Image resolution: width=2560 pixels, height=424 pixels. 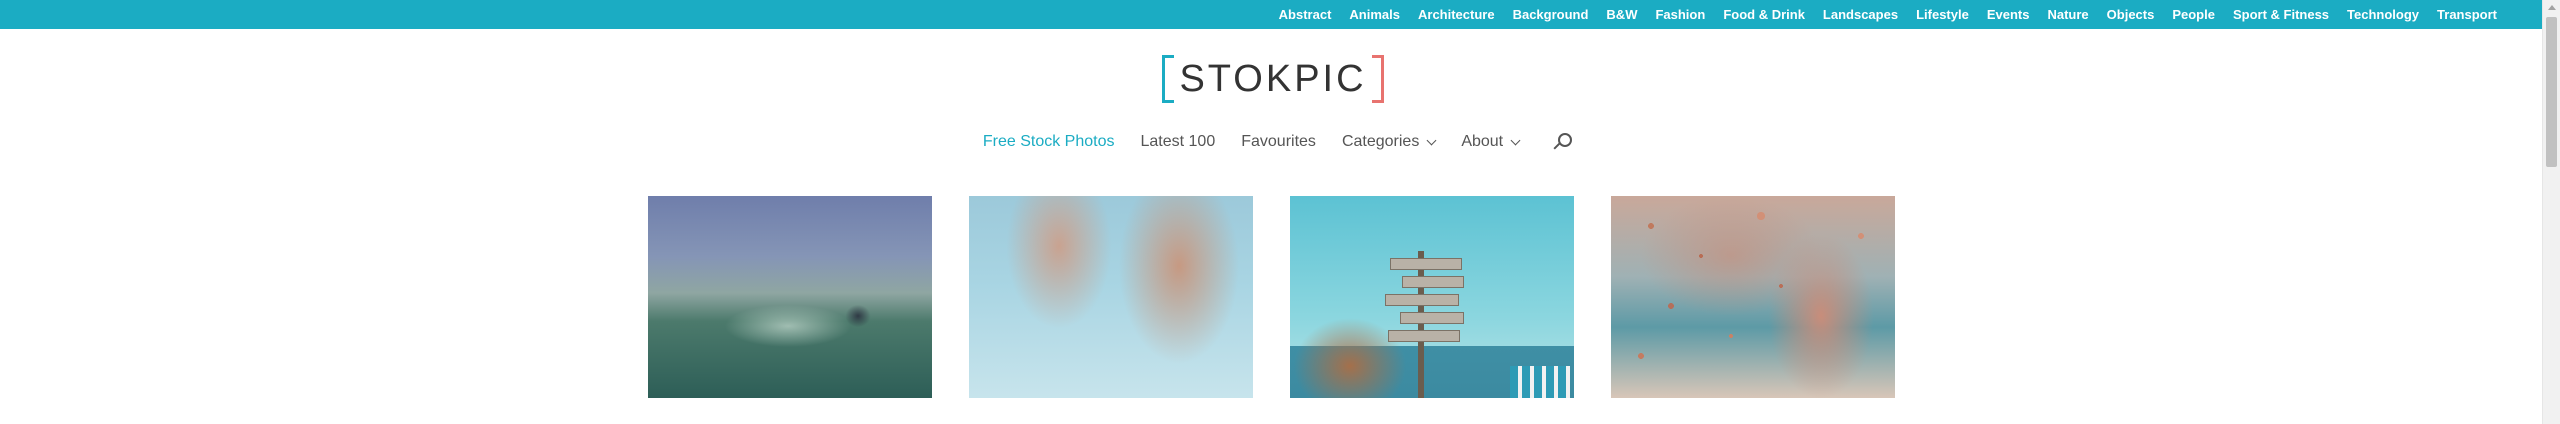 I want to click on search-icon-handle, so click(x=1557, y=146).